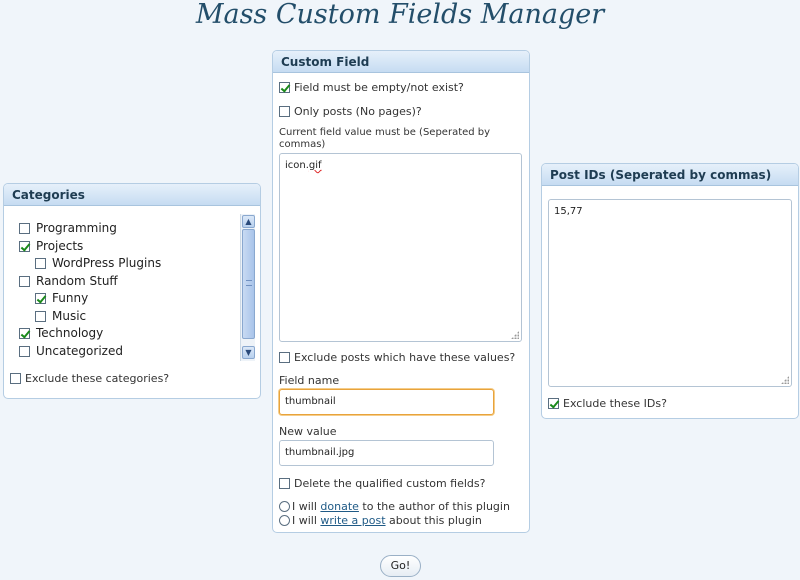 The width and height of the screenshot is (800, 580). Describe the element at coordinates (379, 87) in the screenshot. I see `must-be-empty-label: Field must be empty/not exist?` at that location.